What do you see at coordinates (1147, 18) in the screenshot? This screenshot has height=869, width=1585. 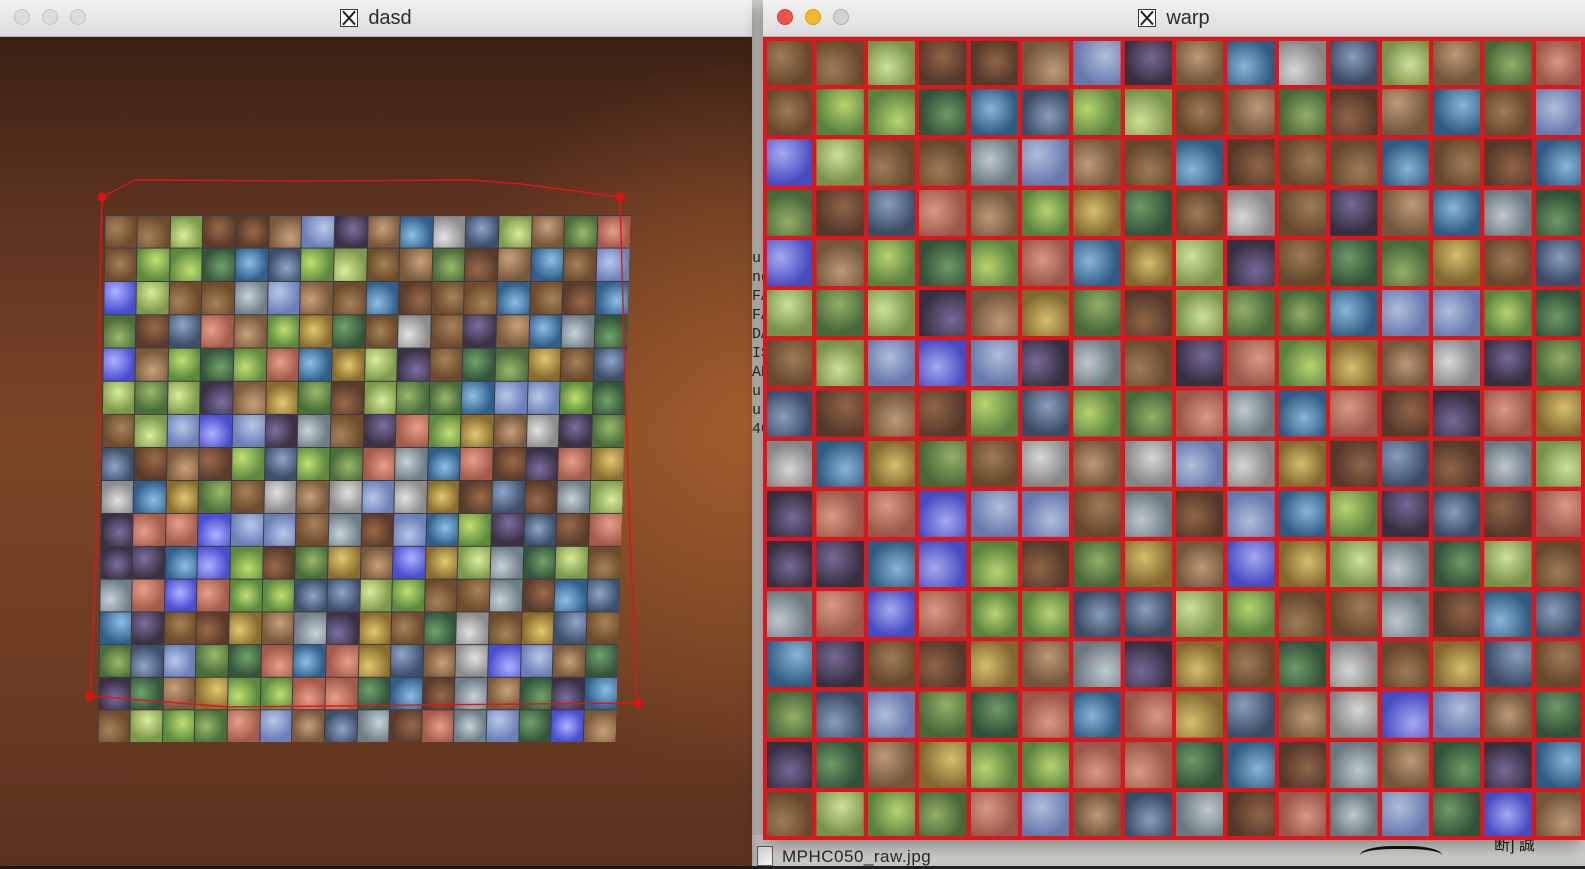 I see `x11-icon` at bounding box center [1147, 18].